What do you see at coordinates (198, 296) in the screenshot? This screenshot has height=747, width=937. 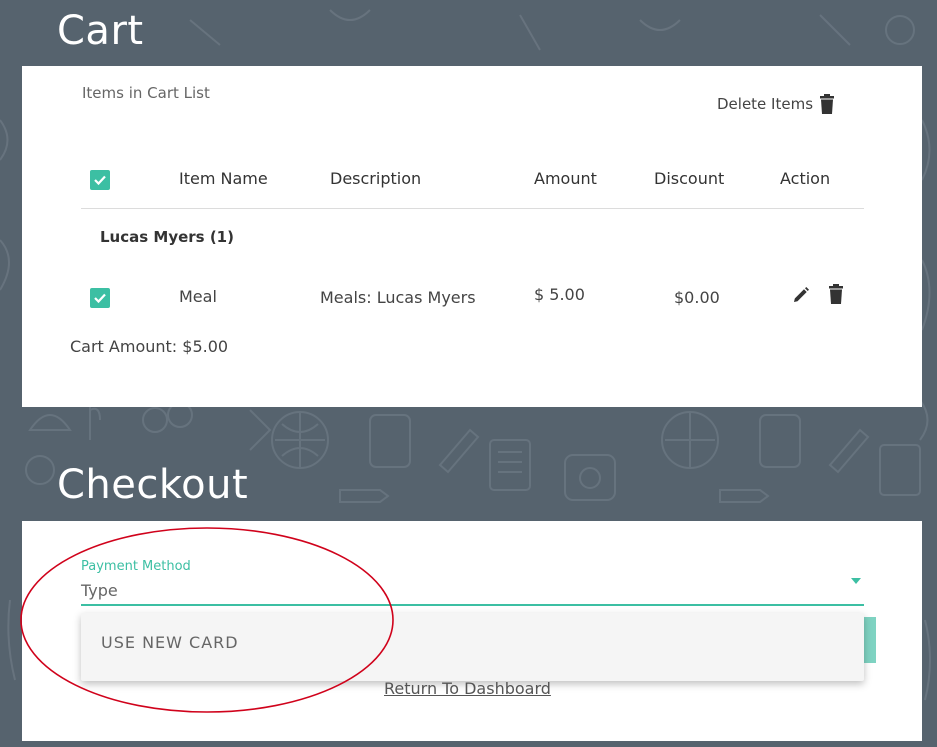 I see `row-item-name: Meal` at bounding box center [198, 296].